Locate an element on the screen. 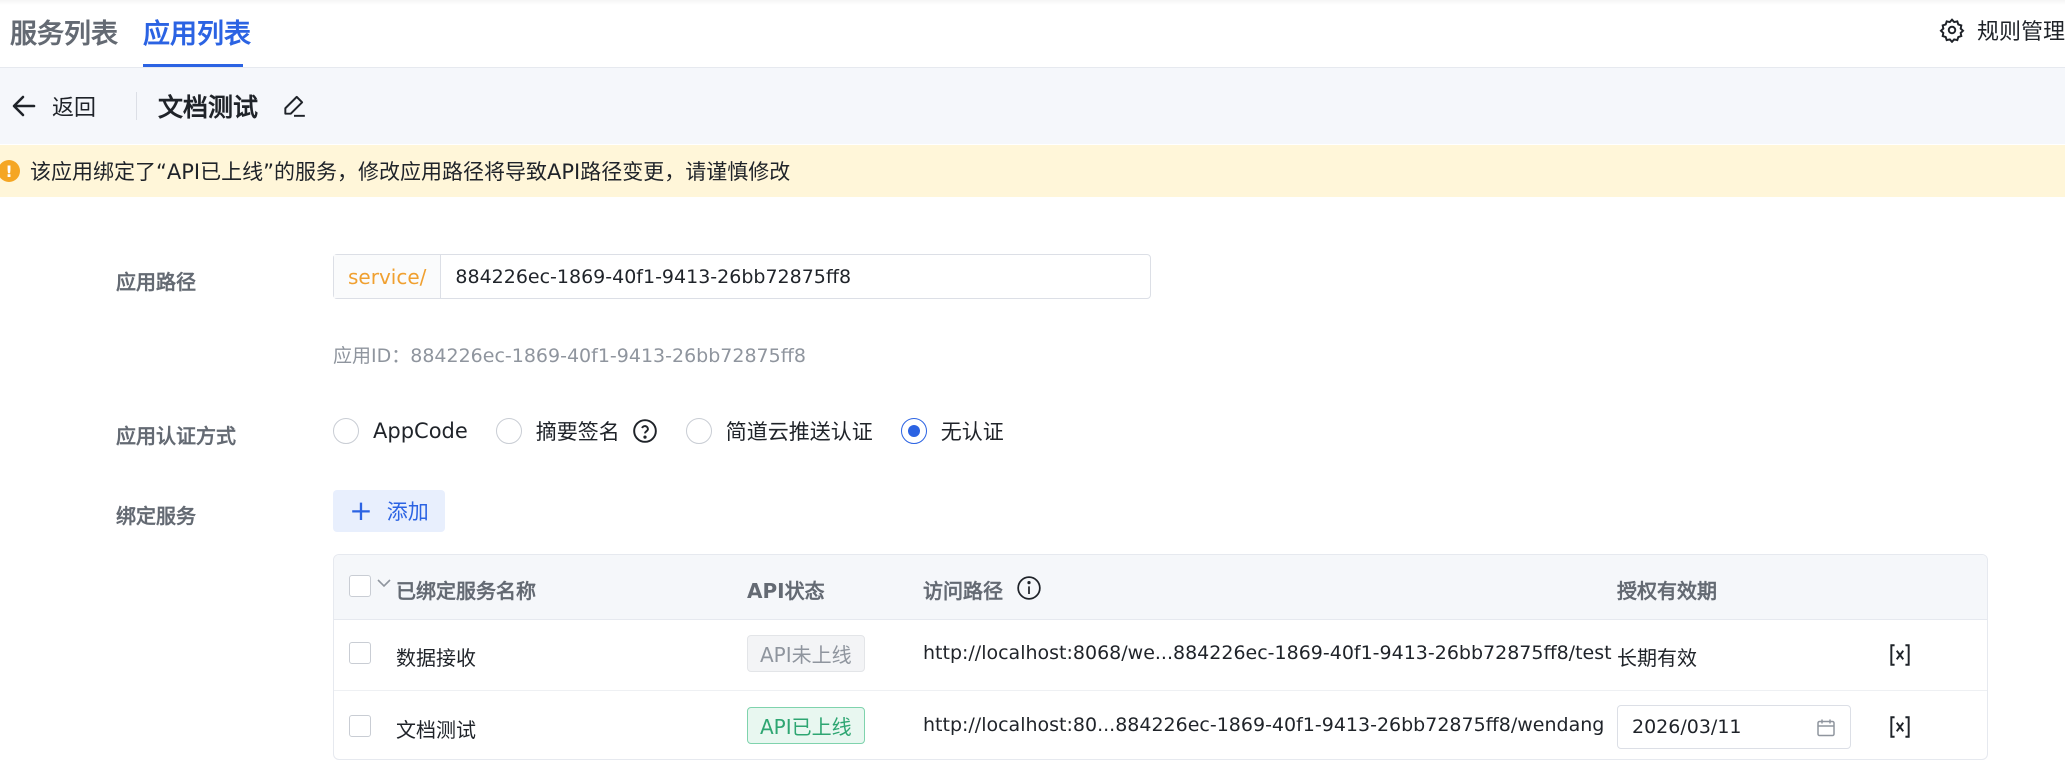  radio-no-auth: 无认证 is located at coordinates (952, 431).